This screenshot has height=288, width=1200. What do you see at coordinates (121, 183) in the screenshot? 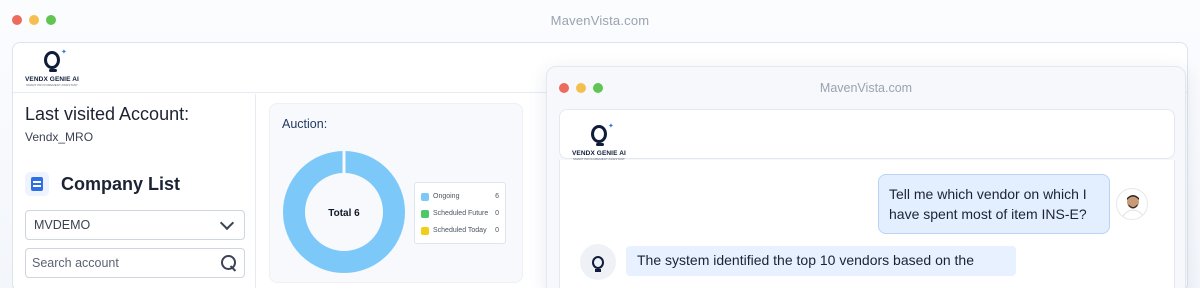
I see `company-list-title: Company List` at bounding box center [121, 183].